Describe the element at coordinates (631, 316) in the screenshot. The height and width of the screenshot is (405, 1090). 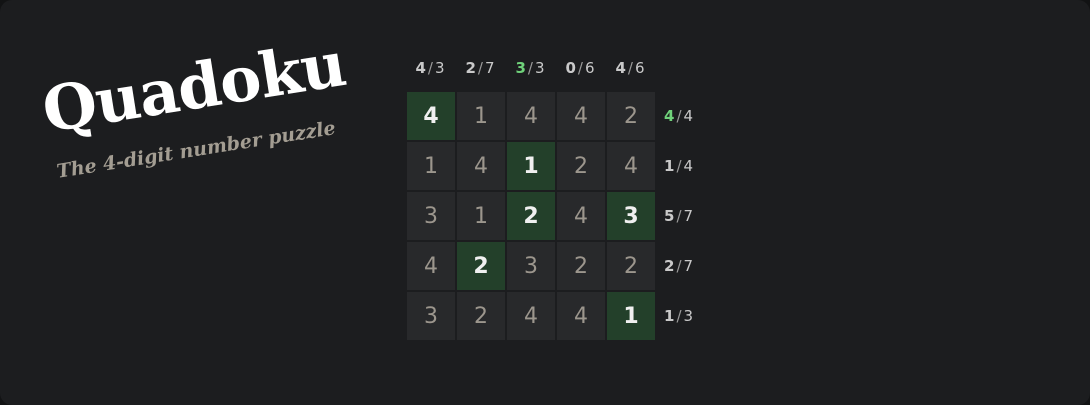
I see `grid-cell-r5c5: 1` at that location.